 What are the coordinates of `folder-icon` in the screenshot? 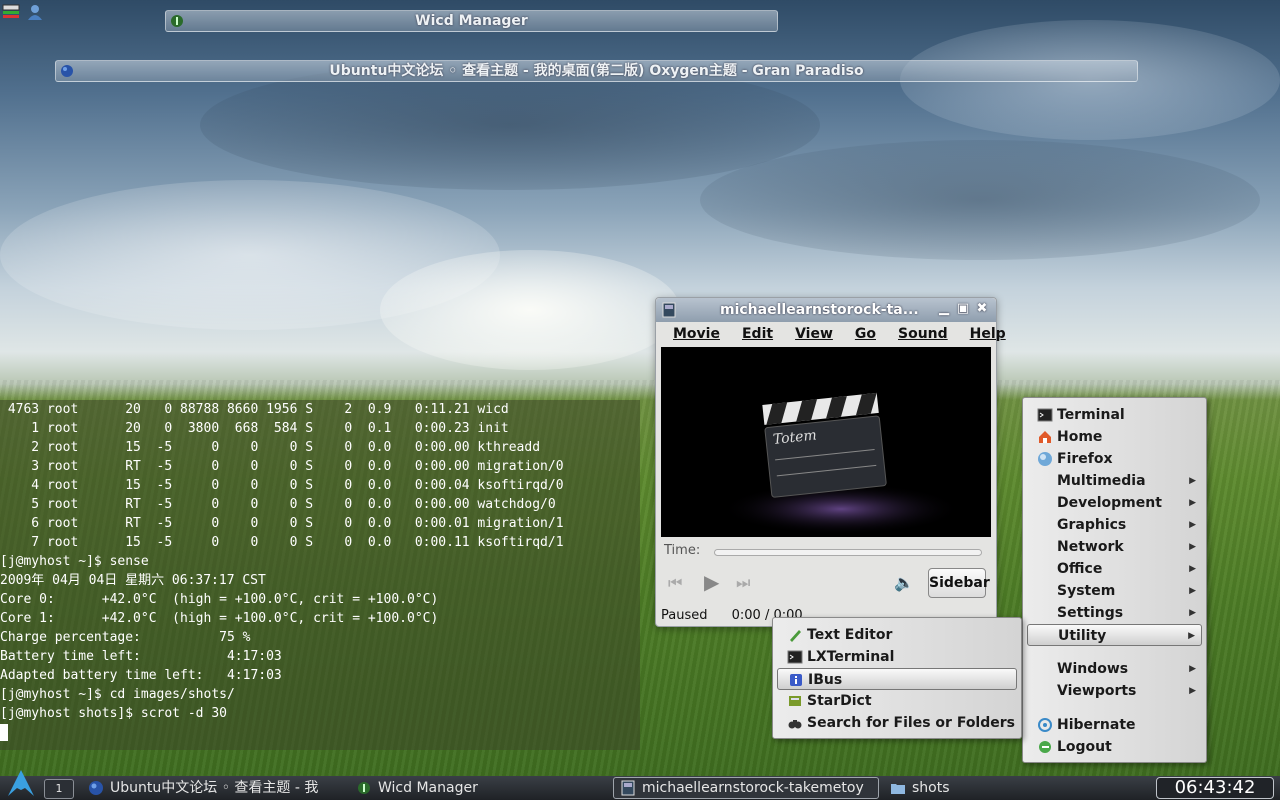 It's located at (898, 789).